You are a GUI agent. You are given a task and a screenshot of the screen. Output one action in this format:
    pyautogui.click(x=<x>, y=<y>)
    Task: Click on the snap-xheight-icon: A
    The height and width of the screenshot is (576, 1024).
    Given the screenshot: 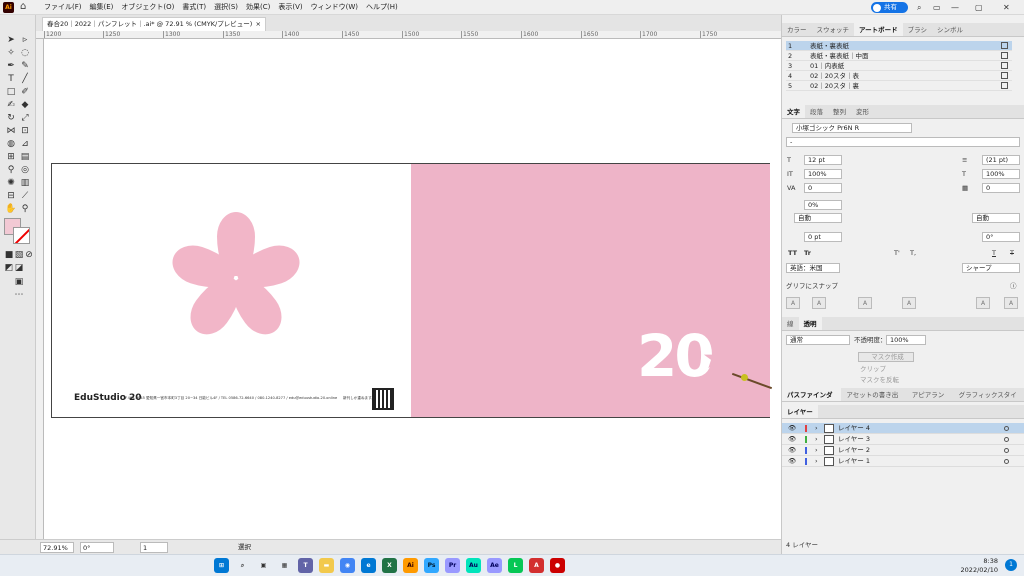 What is the action you would take?
    pyautogui.click(x=819, y=303)
    